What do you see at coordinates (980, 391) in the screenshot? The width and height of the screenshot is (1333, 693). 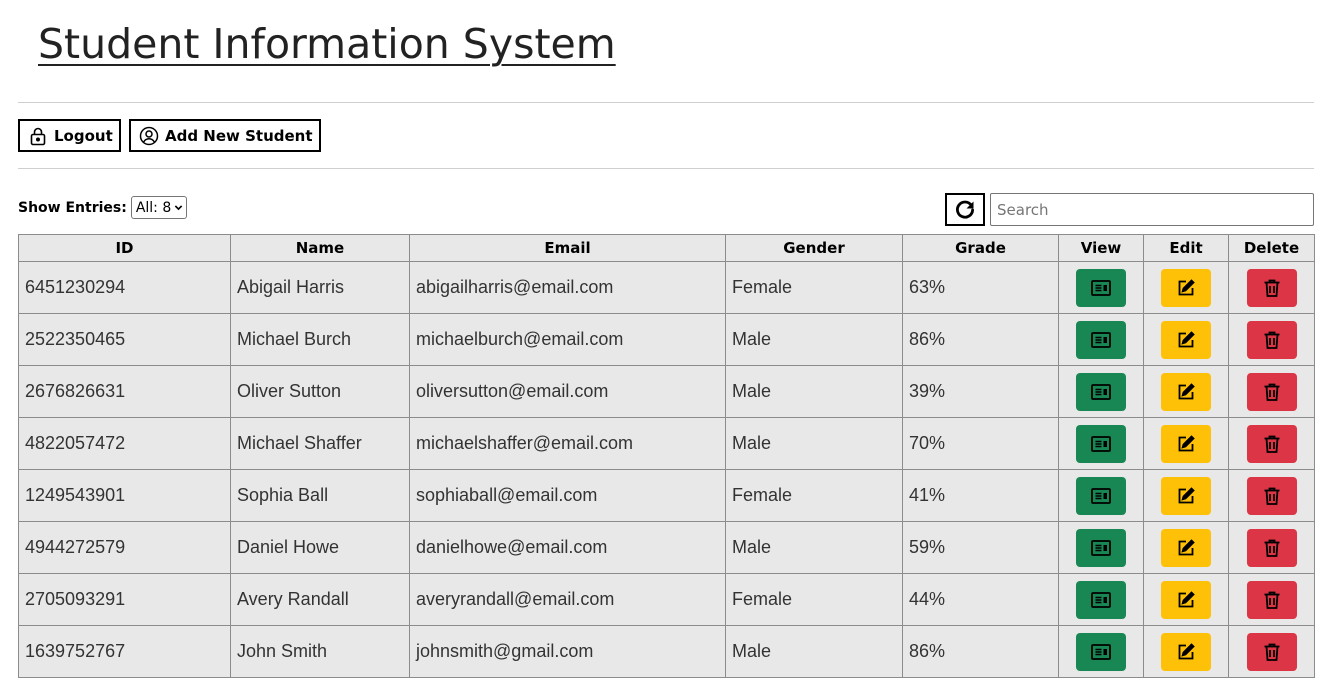 I see `cell-grade: 39%` at bounding box center [980, 391].